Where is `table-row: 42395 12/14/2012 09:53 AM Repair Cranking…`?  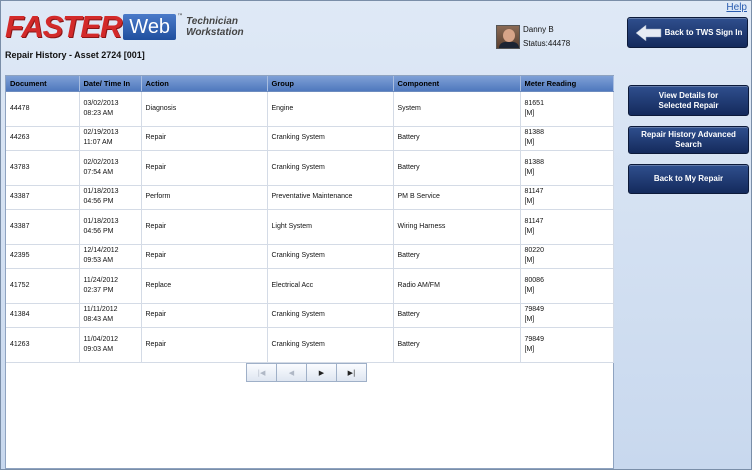 table-row: 42395 12/14/2012 09:53 AM Repair Cranking… is located at coordinates (310, 256).